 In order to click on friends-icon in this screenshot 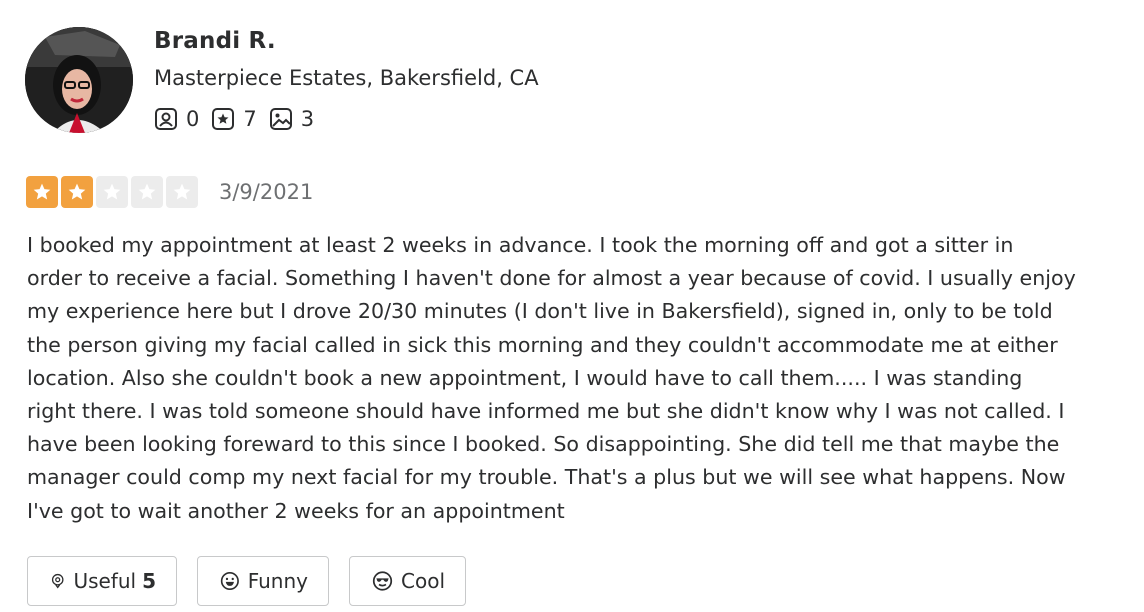, I will do `click(166, 119)`.